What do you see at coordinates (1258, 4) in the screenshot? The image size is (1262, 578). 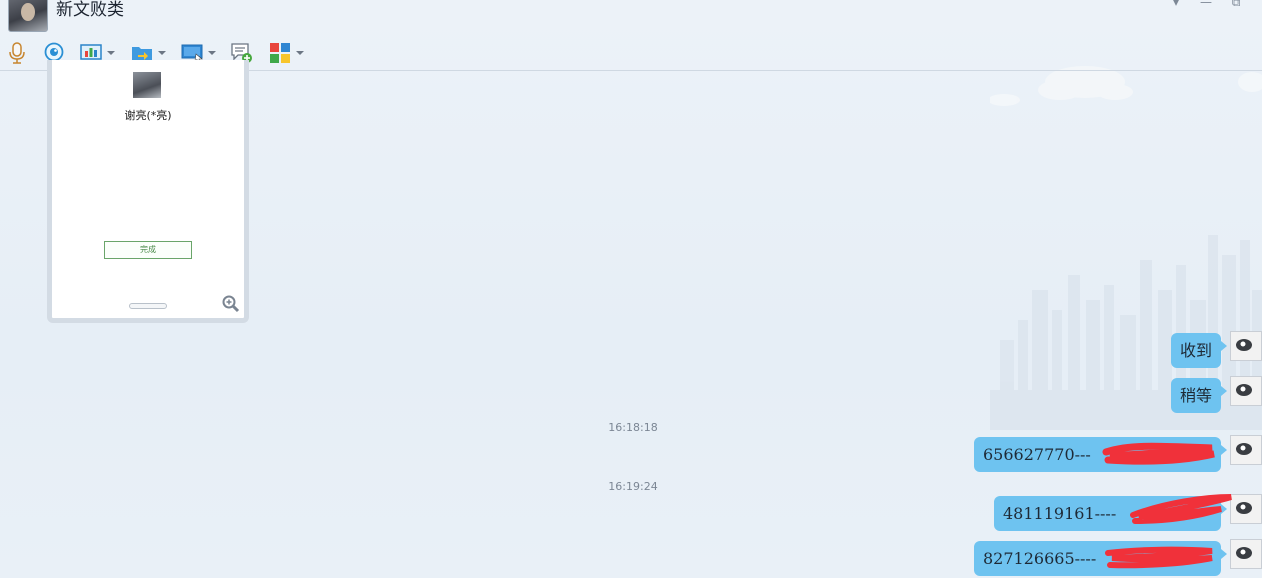 I see `close-button` at bounding box center [1258, 4].